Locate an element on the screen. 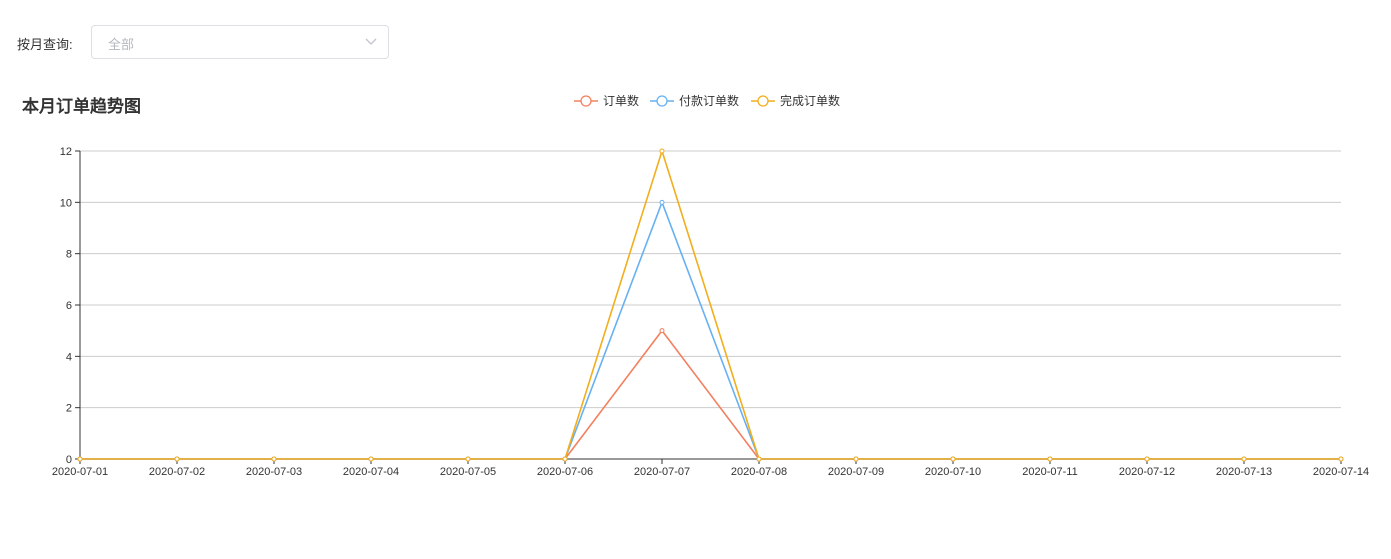  legend: 订单数 付款订单数 完成订单数 is located at coordinates (707, 100).